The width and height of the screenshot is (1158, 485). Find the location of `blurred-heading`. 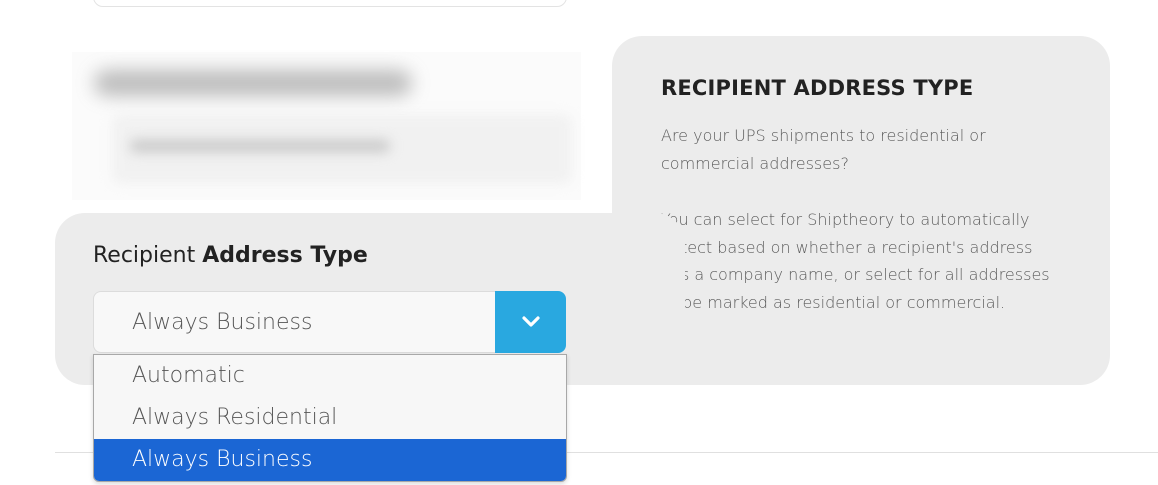

blurred-heading is located at coordinates (253, 83).